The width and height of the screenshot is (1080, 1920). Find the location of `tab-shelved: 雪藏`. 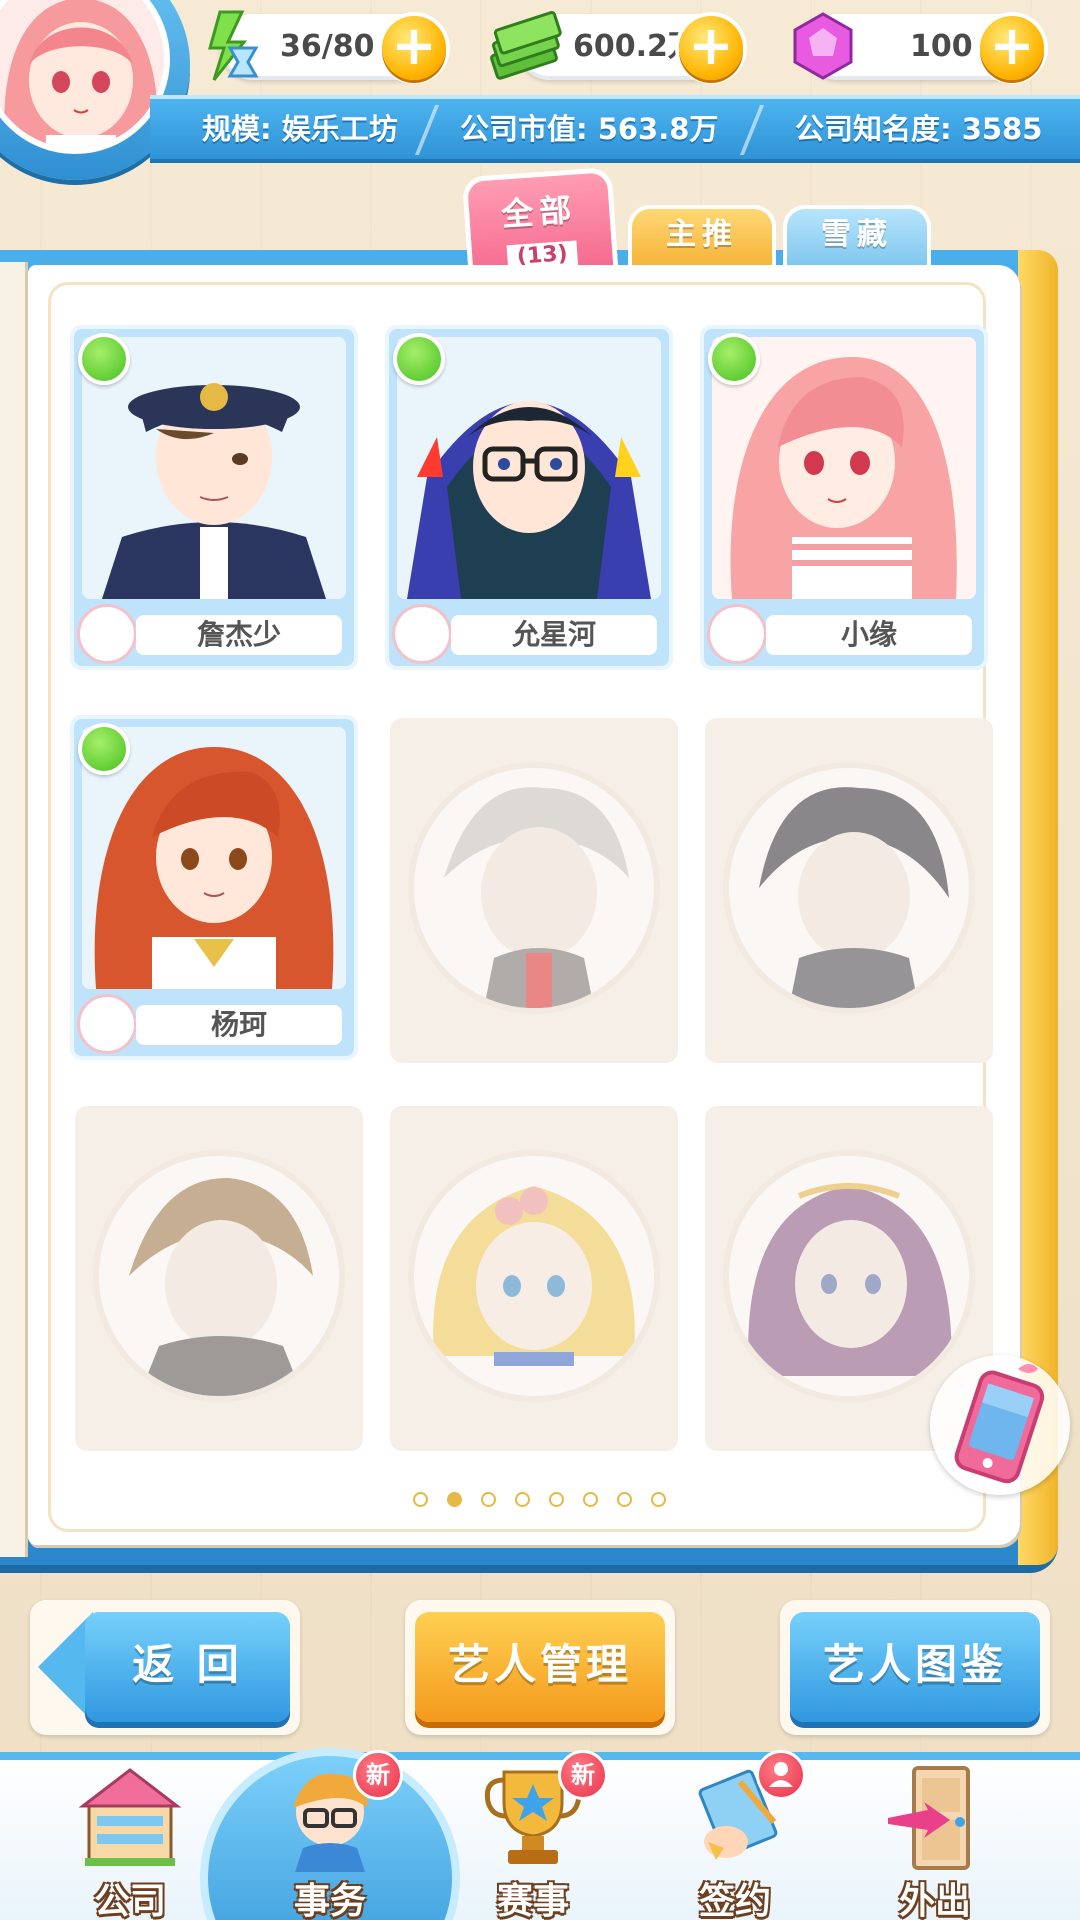

tab-shelved: 雪藏 is located at coordinates (857, 235).